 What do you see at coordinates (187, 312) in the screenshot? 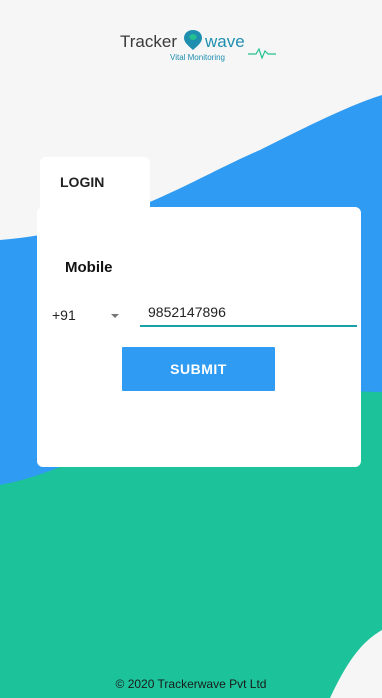
I see `mobile-number-value: 9852147896` at bounding box center [187, 312].